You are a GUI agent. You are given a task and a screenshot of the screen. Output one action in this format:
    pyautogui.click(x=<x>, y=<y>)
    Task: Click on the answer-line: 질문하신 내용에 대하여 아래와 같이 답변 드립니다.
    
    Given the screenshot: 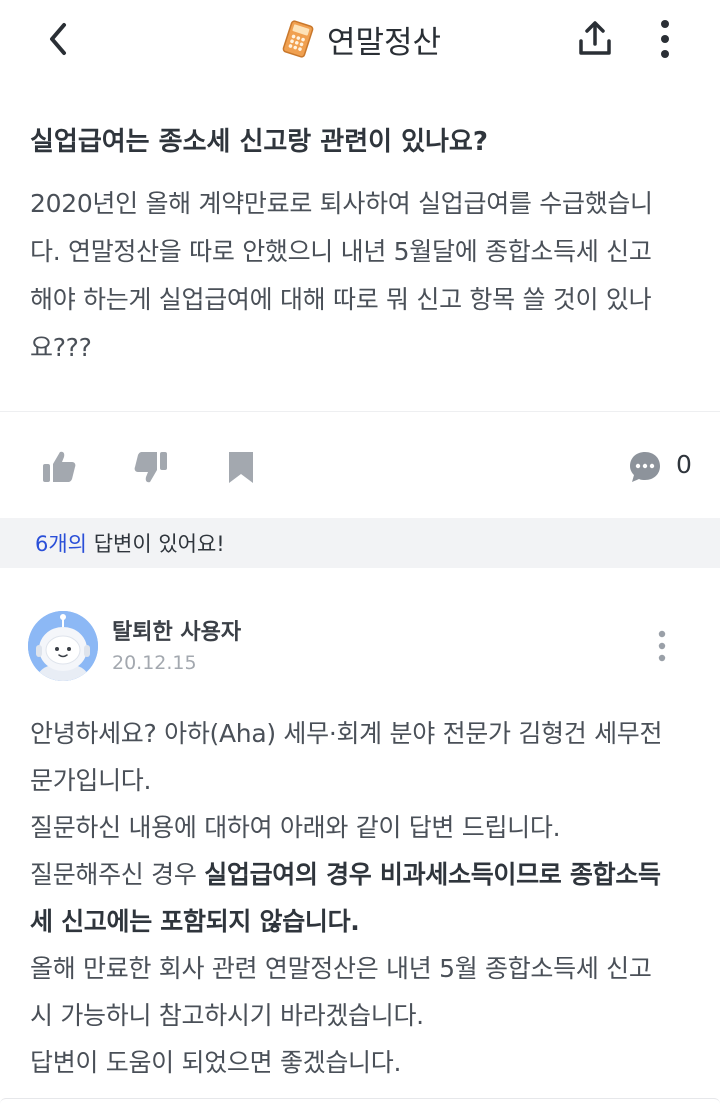 What is the action you would take?
    pyautogui.click(x=295, y=827)
    